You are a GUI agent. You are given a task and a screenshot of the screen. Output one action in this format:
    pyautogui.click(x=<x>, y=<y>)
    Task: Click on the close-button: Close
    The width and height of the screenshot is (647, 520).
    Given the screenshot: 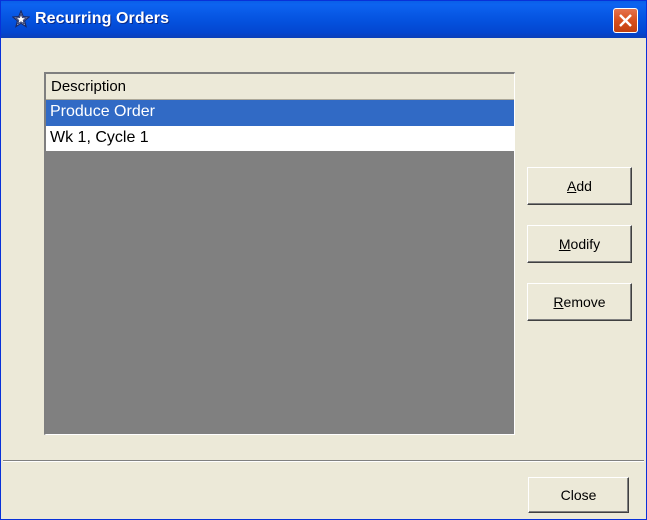 What is the action you would take?
    pyautogui.click(x=578, y=495)
    